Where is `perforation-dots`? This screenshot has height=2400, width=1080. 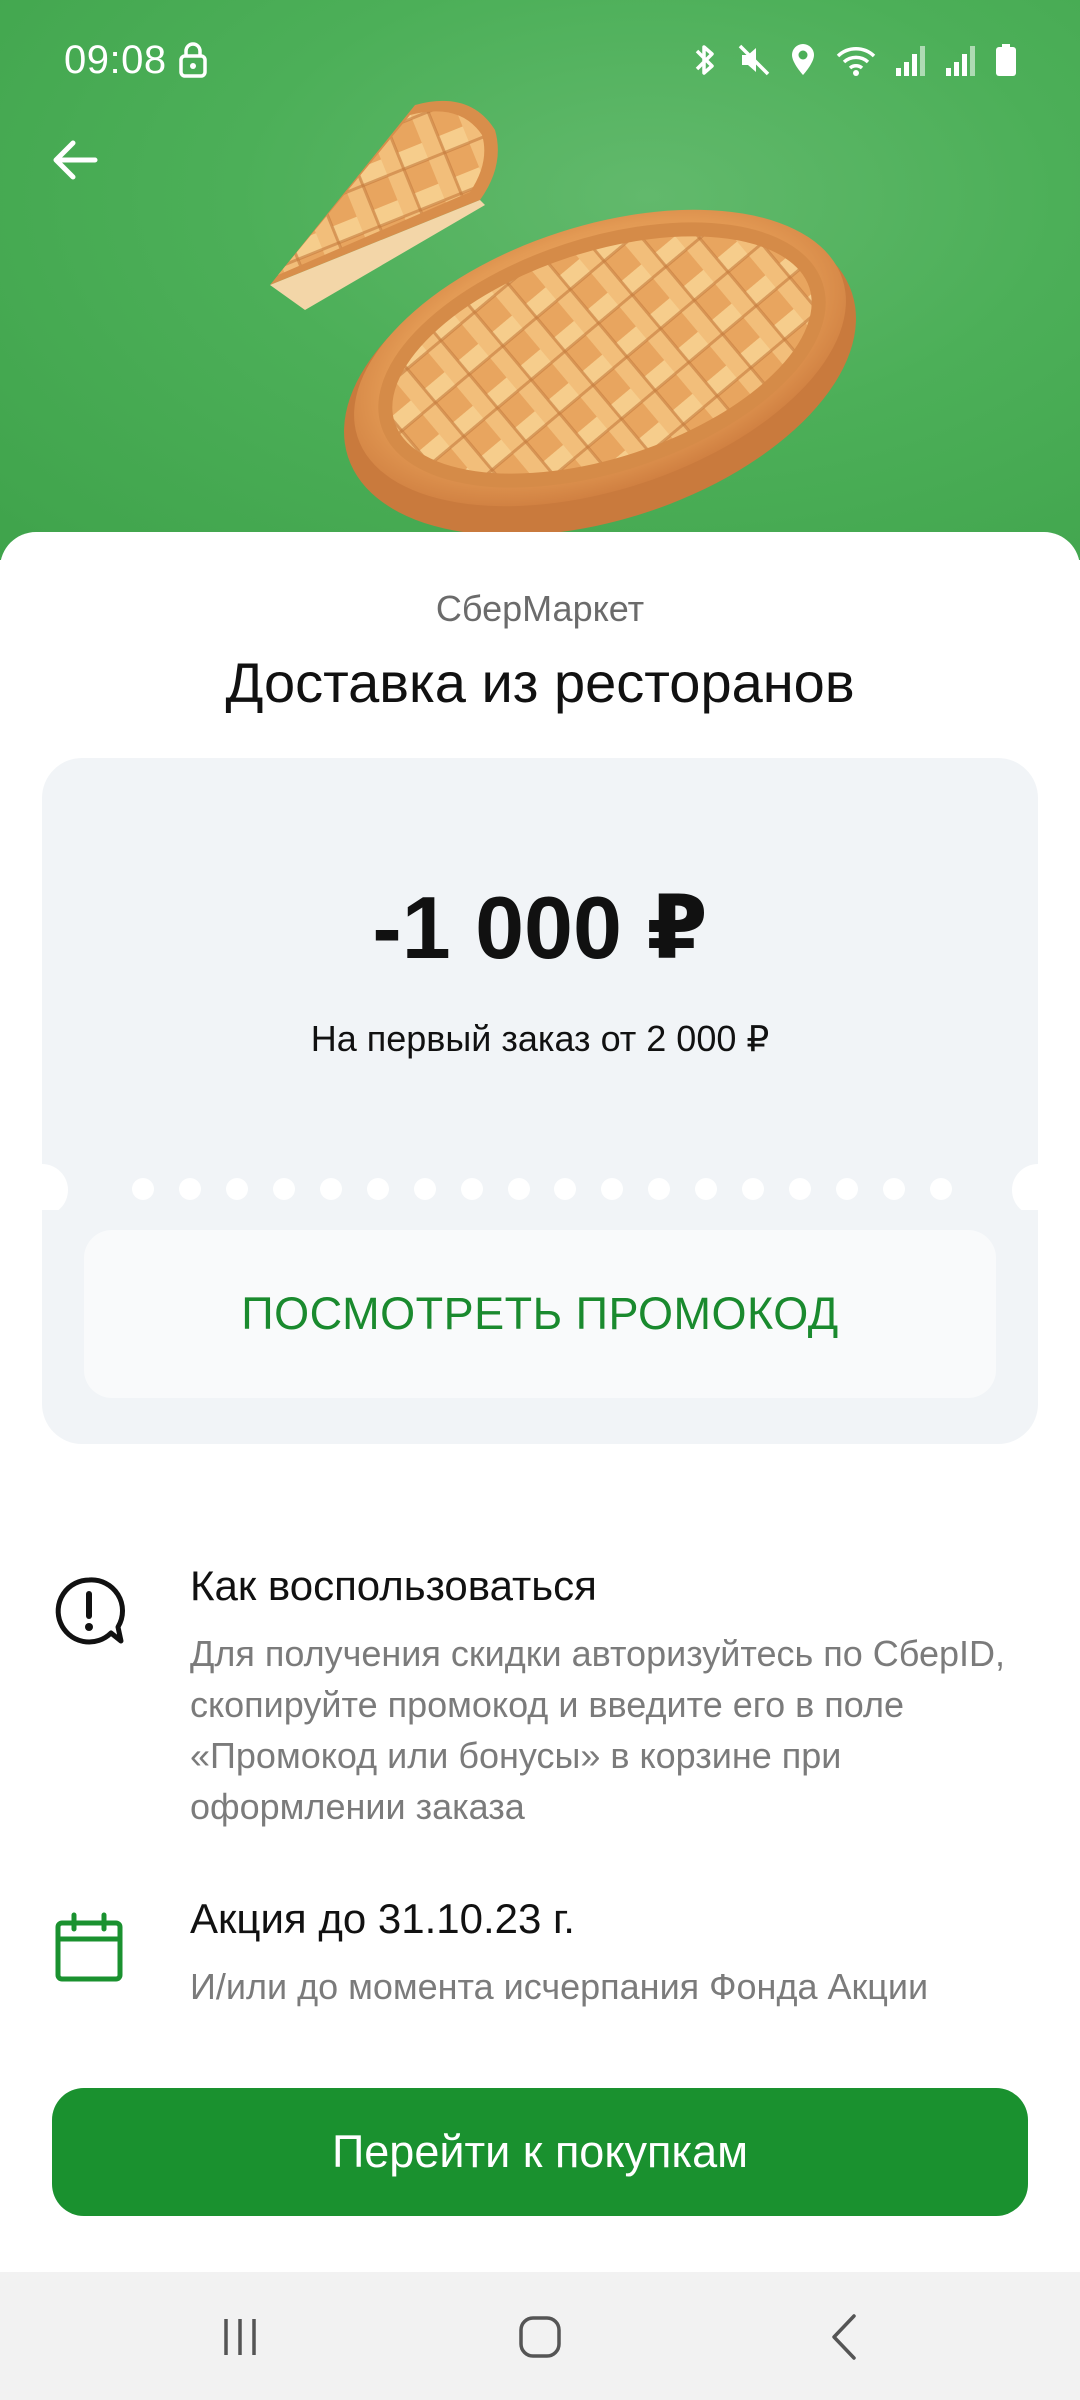 perforation-dots is located at coordinates (542, 1189).